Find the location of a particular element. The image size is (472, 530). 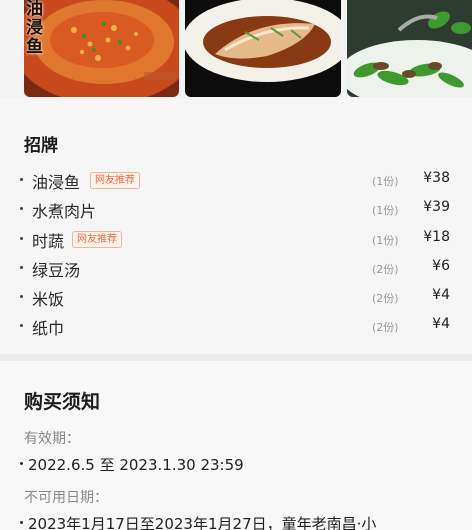

validity-label: 有效期： is located at coordinates (52, 439).